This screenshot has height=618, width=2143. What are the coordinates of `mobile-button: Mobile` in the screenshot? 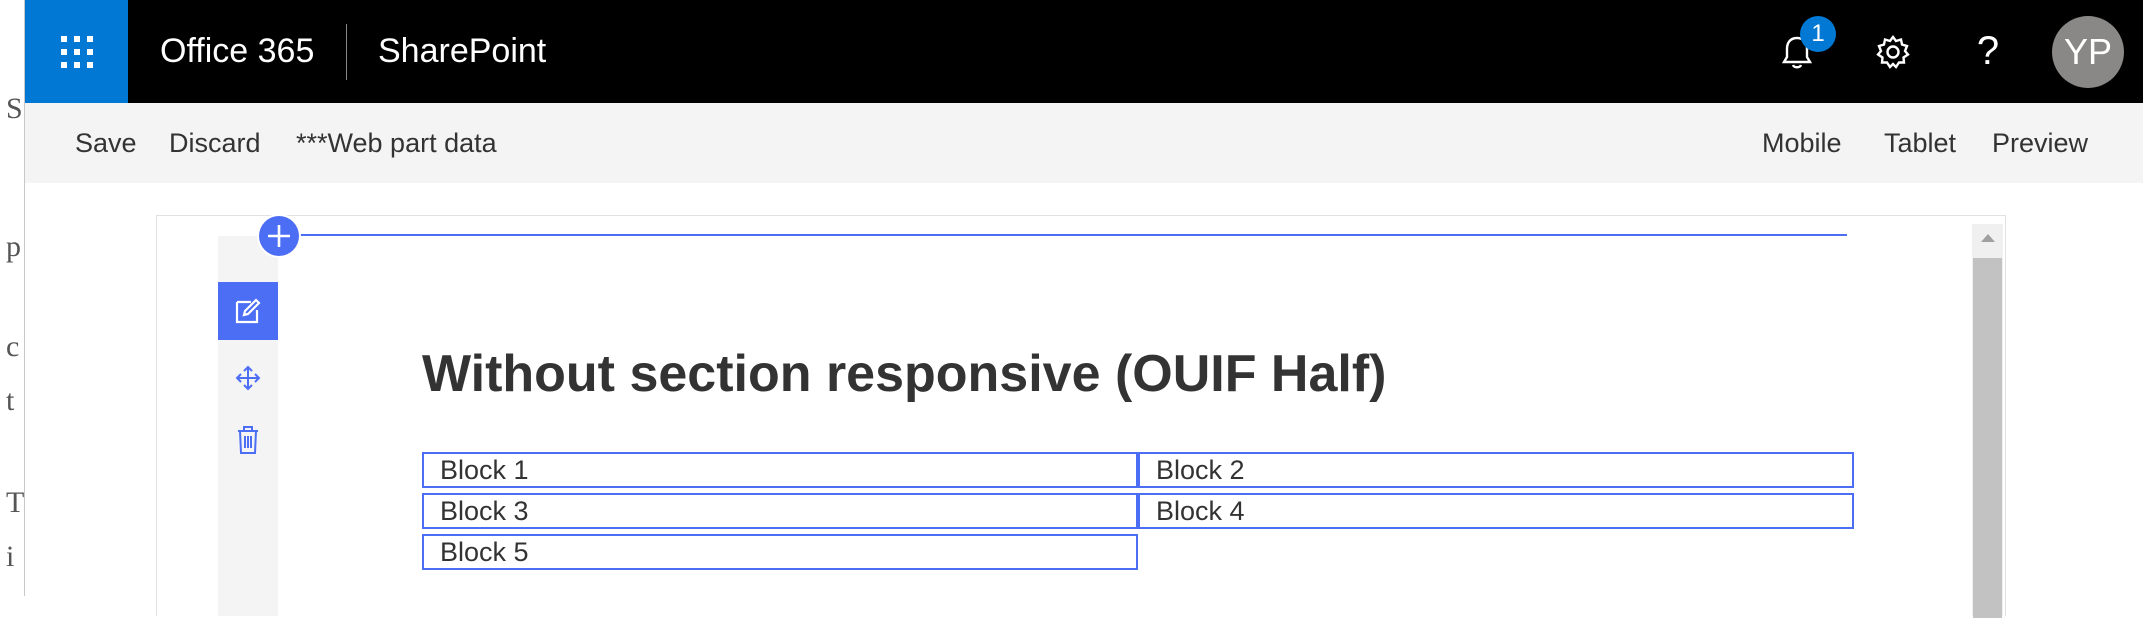 It's located at (1802, 143).